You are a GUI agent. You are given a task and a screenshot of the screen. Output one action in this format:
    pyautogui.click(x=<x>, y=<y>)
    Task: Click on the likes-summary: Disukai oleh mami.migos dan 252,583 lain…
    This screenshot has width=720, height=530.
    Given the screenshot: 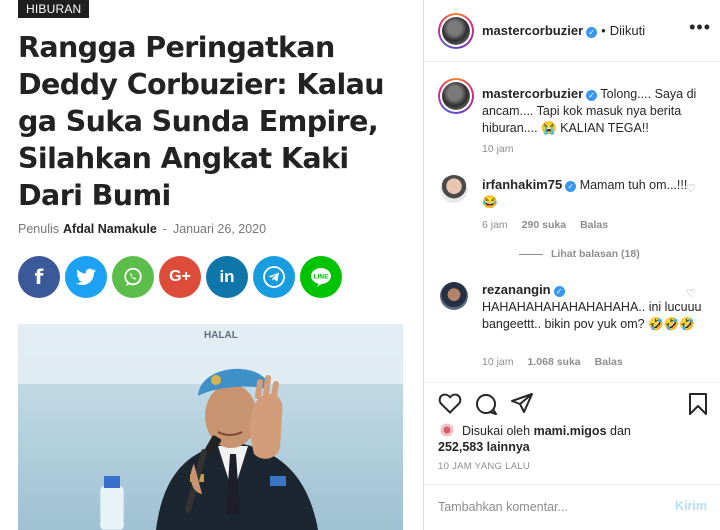 What is the action you would take?
    pyautogui.click(x=534, y=439)
    